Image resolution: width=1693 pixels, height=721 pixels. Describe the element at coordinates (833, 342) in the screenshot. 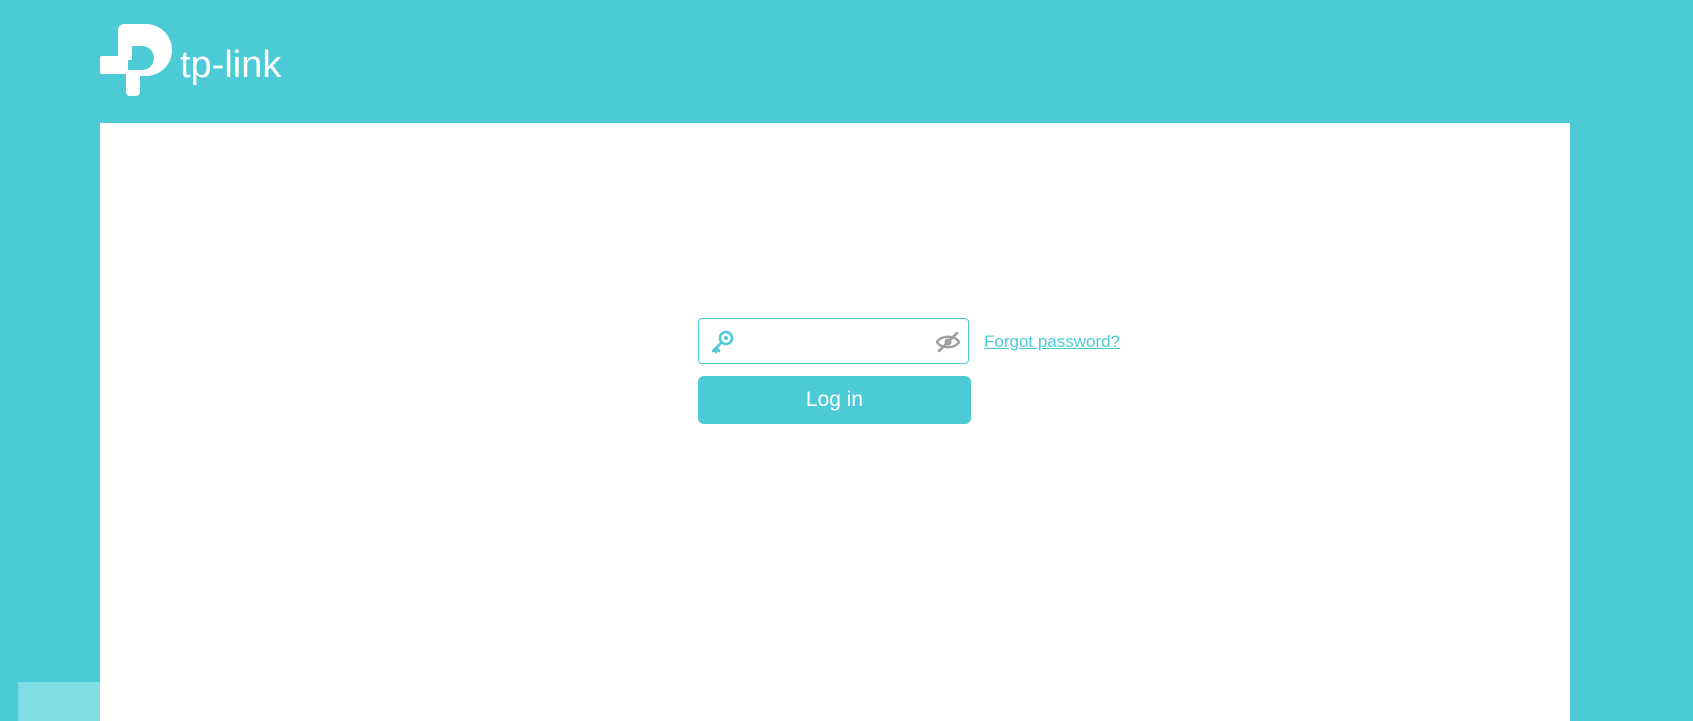

I see `password-input` at that location.